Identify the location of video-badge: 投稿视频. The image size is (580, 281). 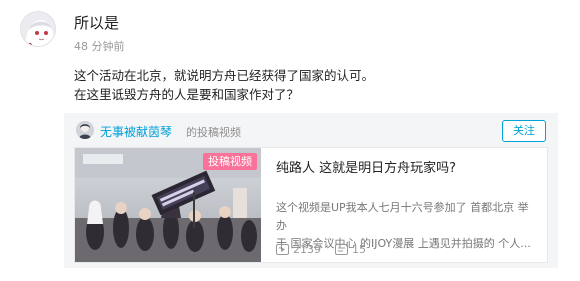
(230, 161).